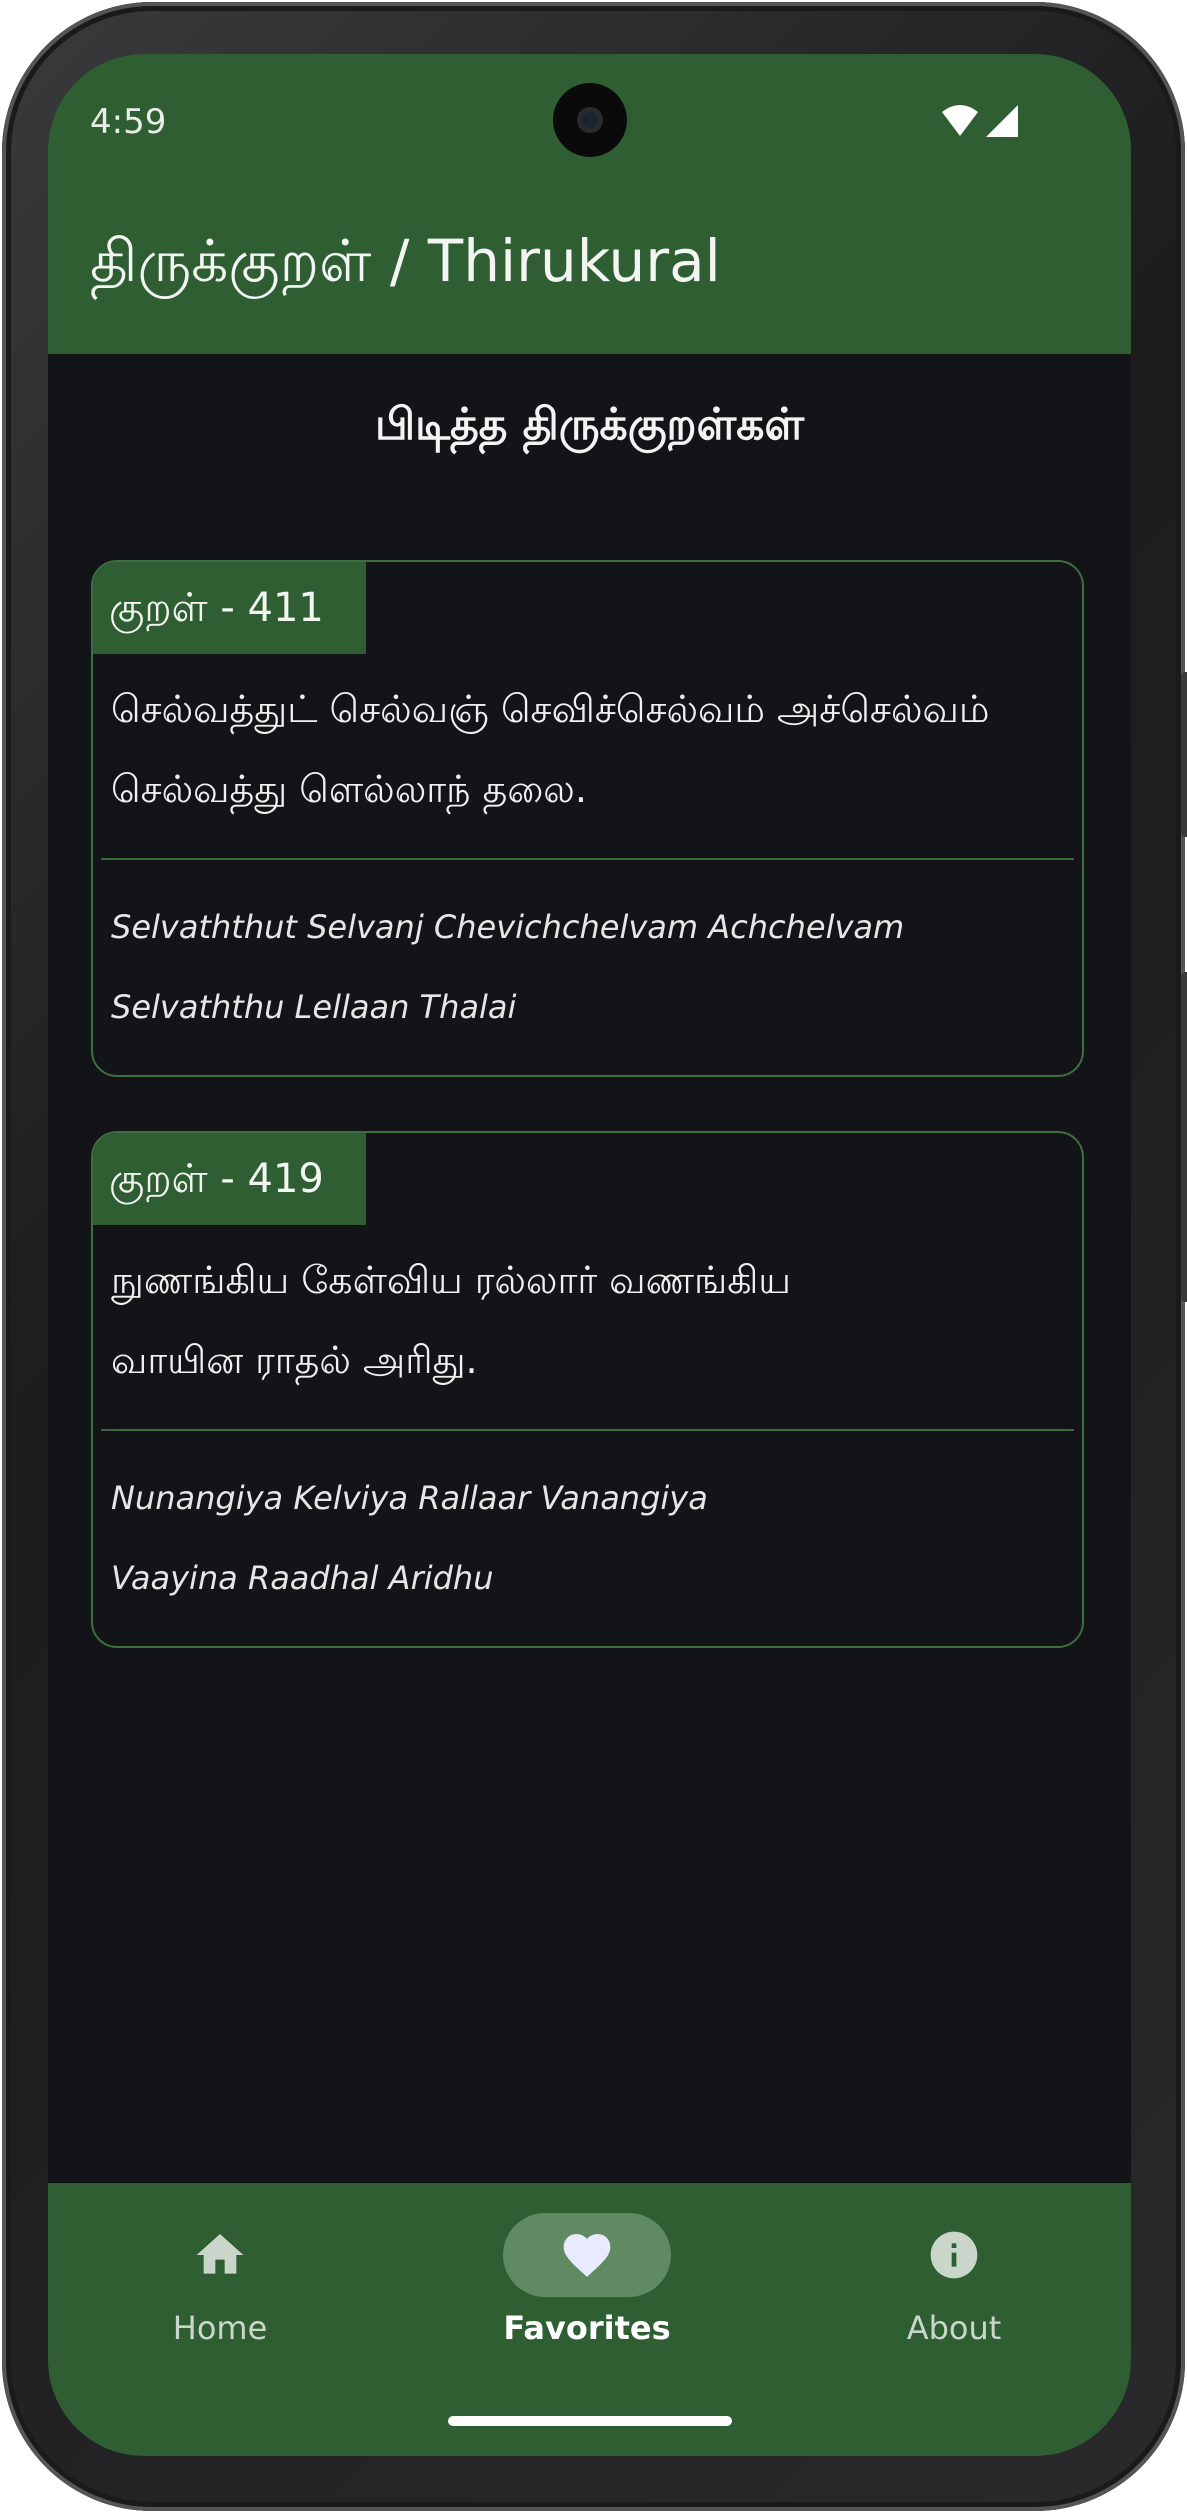  What do you see at coordinates (590, 2421) in the screenshot?
I see `gesture-home-indicator` at bounding box center [590, 2421].